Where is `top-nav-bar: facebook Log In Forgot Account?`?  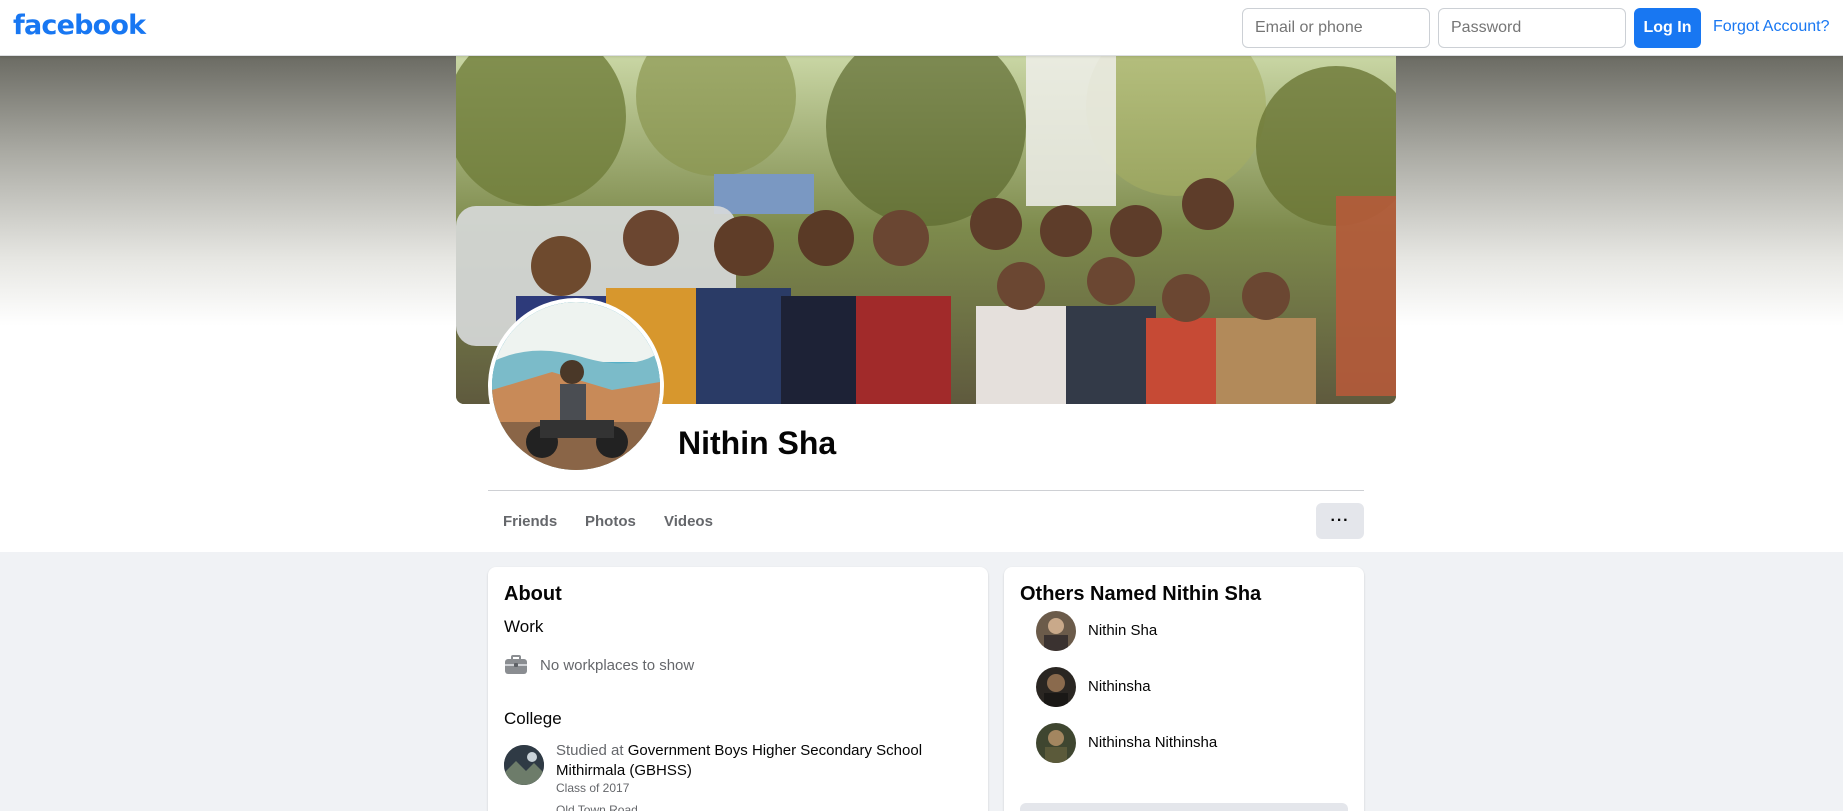
top-nav-bar: facebook Log In Forgot Account? is located at coordinates (921, 28).